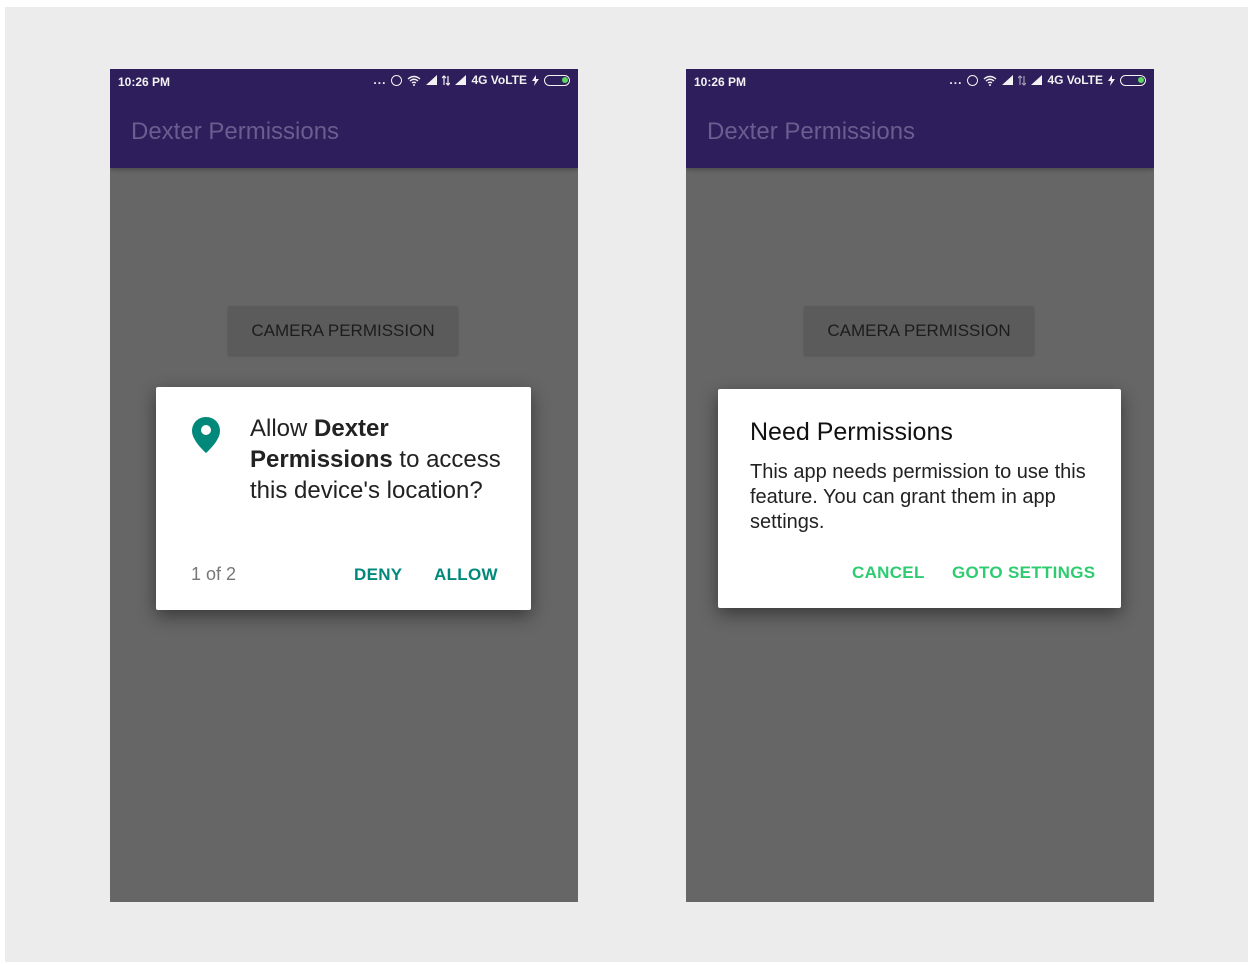  Describe the element at coordinates (1023, 573) in the screenshot. I see `goto-settings-button: GOTO SETTINGS` at that location.